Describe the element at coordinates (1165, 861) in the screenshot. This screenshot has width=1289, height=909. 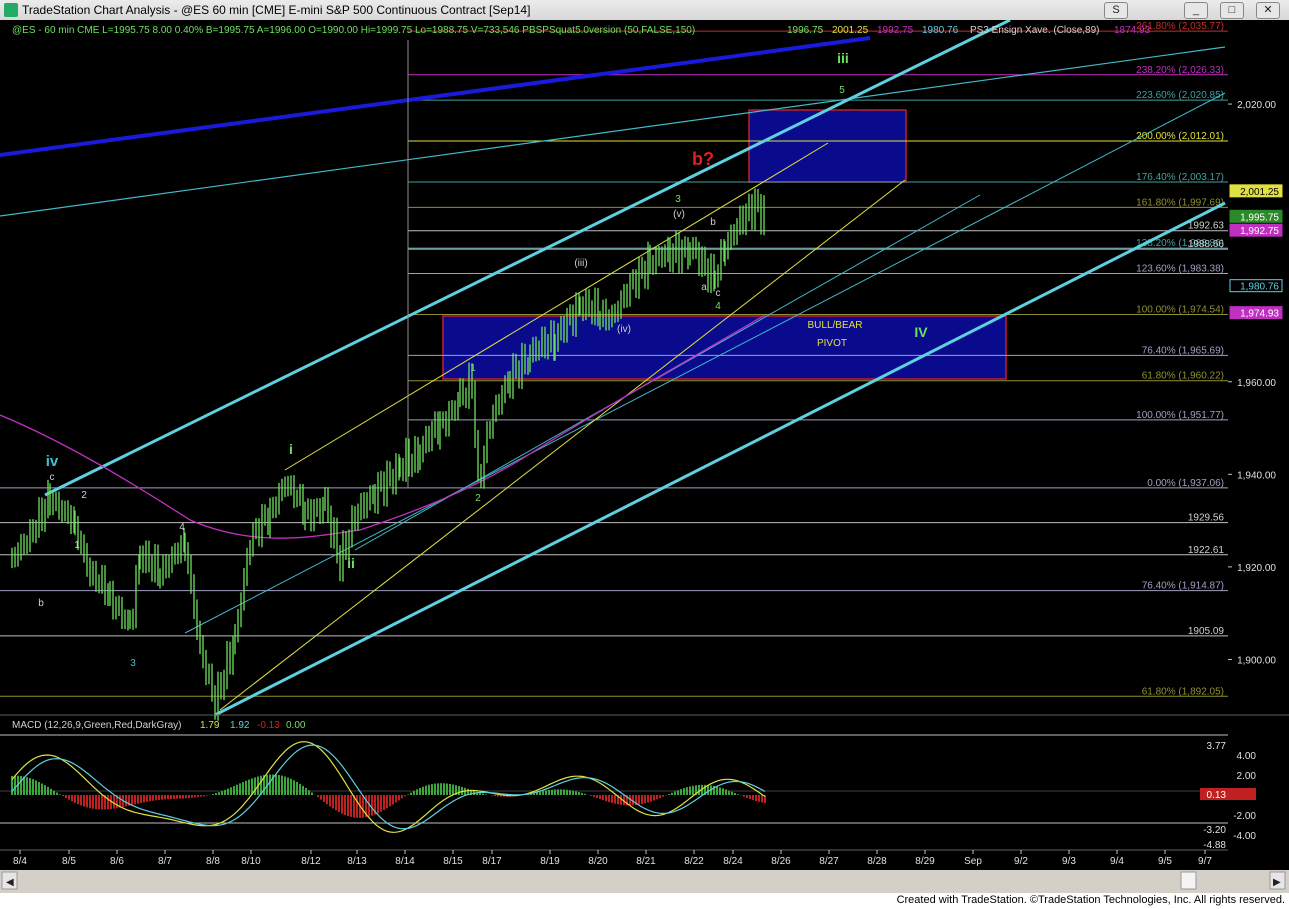
I see `date-label: 9/5` at that location.